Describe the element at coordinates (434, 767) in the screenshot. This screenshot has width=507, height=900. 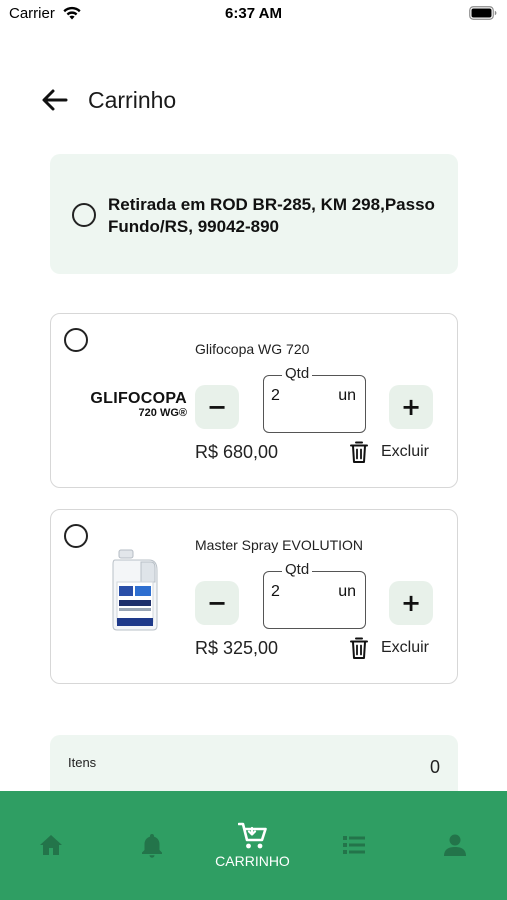
I see `items-count: 0` at that location.